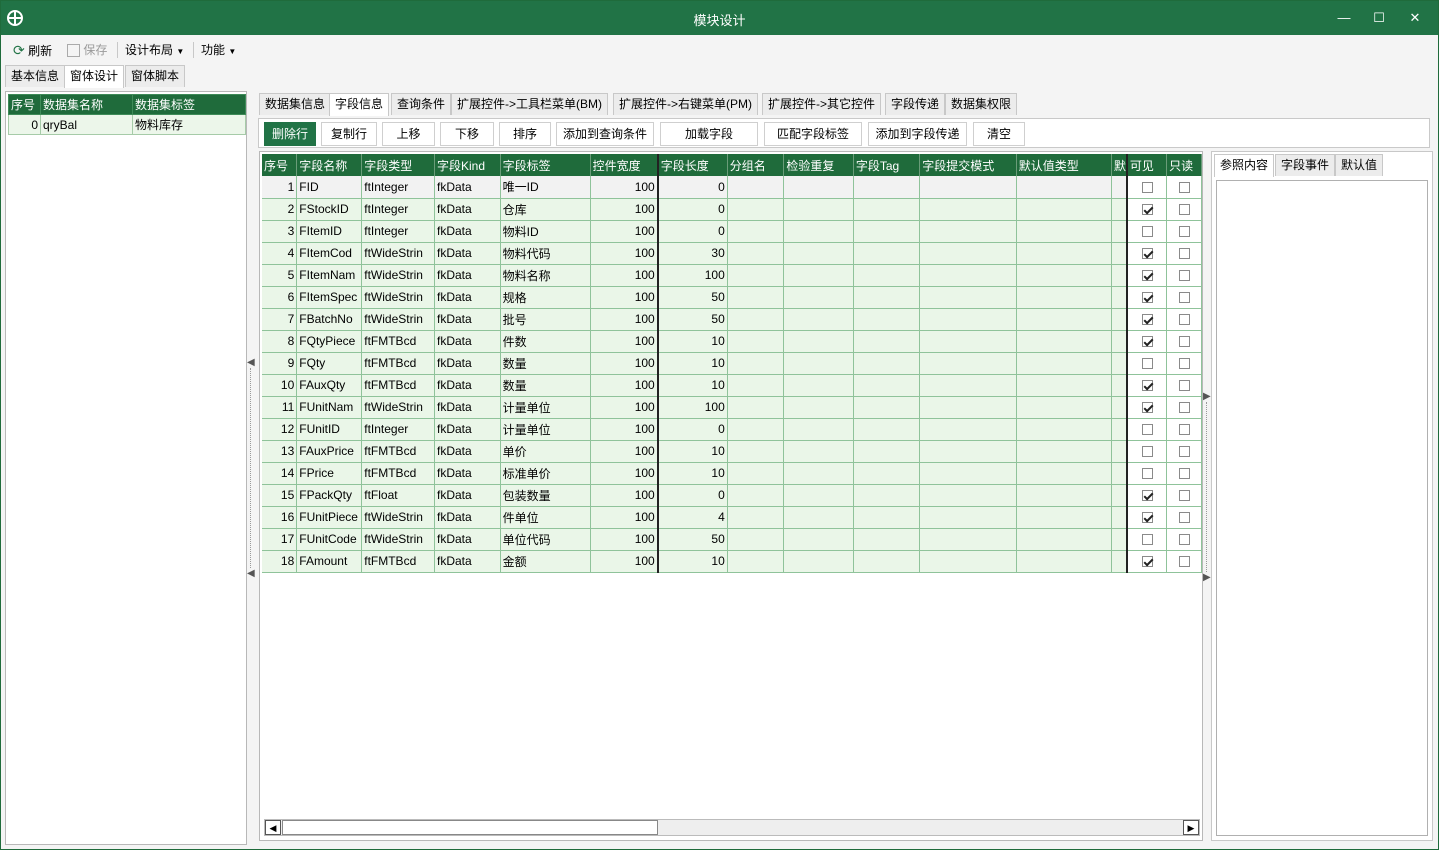 The width and height of the screenshot is (1439, 850). I want to click on row-number: 7, so click(280, 319).